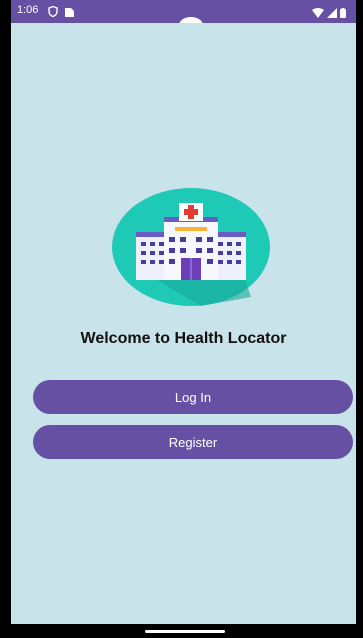 This screenshot has width=363, height=638. I want to click on register-button: Register, so click(193, 442).